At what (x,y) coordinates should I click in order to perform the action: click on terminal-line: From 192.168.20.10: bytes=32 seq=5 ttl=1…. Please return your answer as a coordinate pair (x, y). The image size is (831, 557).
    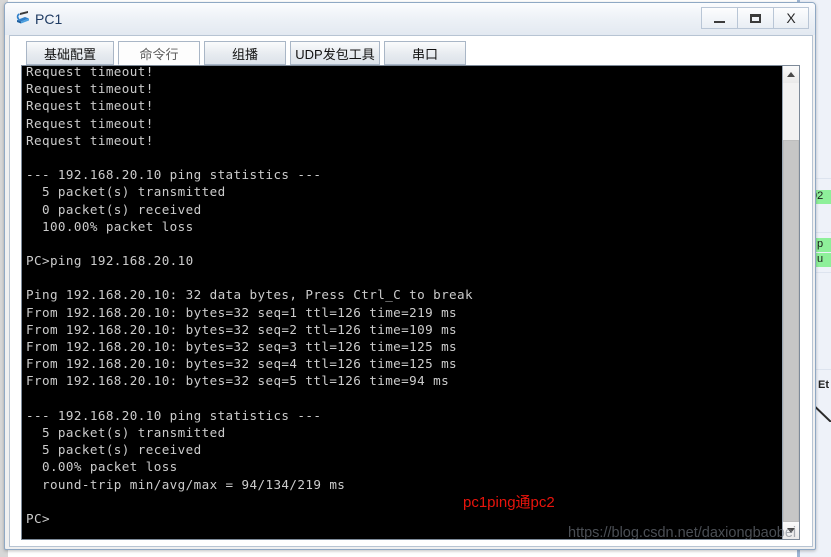
    Looking at the image, I should click on (238, 381).